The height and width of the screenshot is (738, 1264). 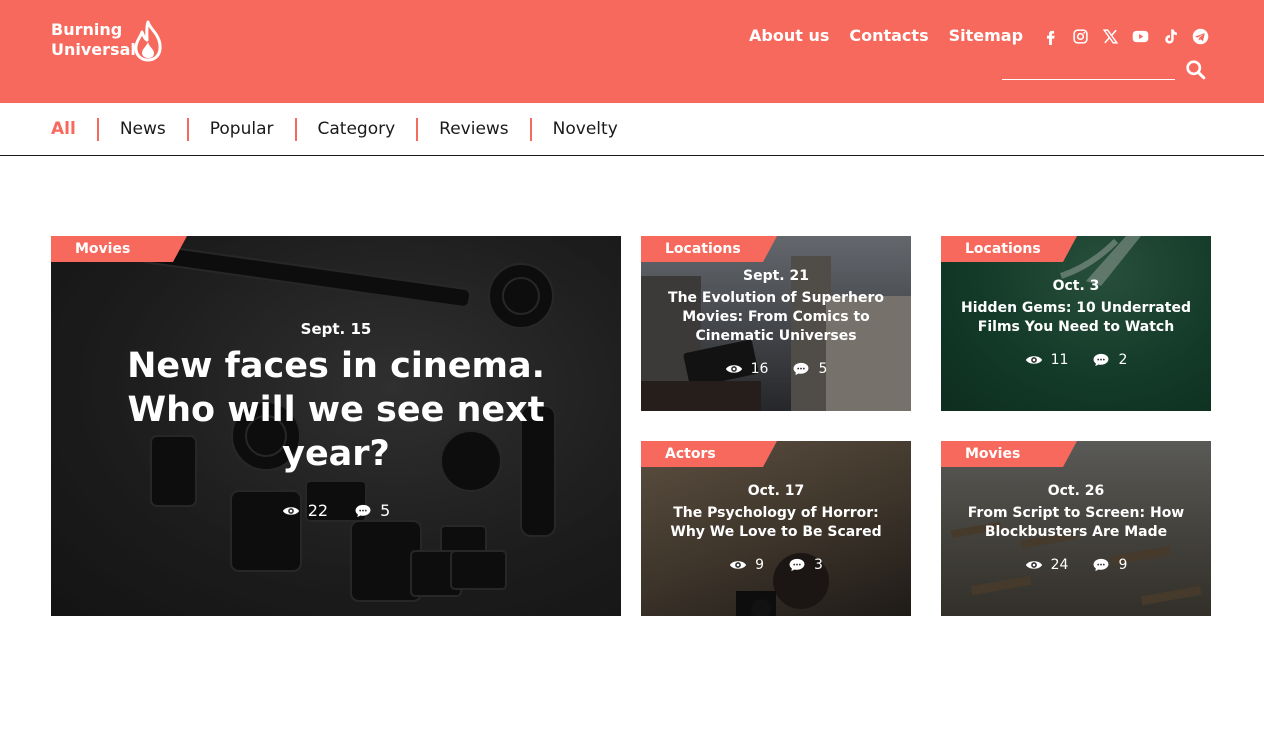 What do you see at coordinates (709, 454) in the screenshot?
I see `category-tag: Actors` at bounding box center [709, 454].